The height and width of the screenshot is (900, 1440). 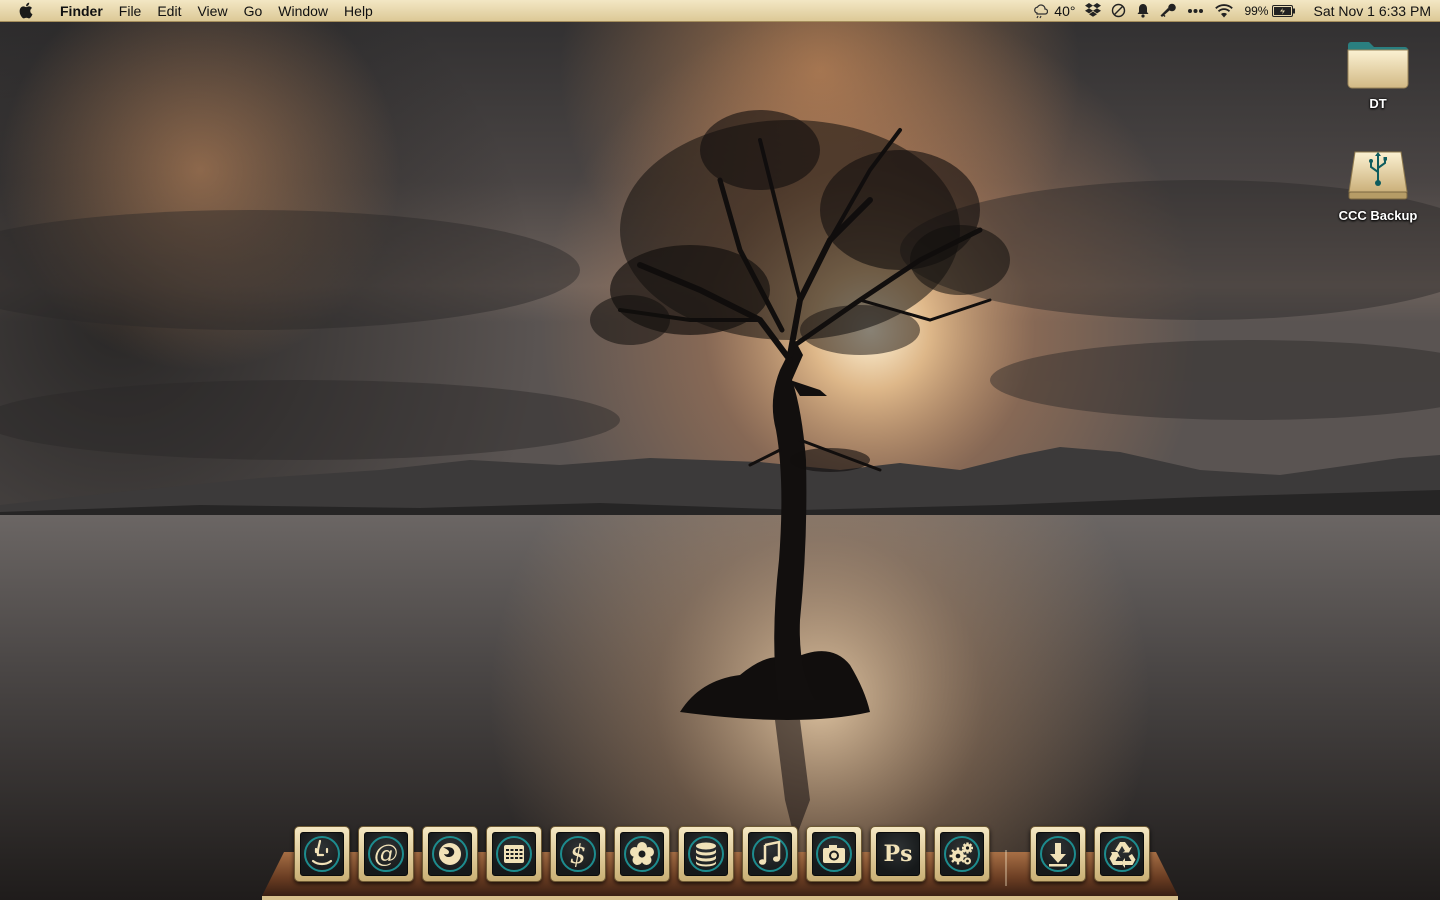 I want to click on notification-bell-icon, so click(x=1143, y=11).